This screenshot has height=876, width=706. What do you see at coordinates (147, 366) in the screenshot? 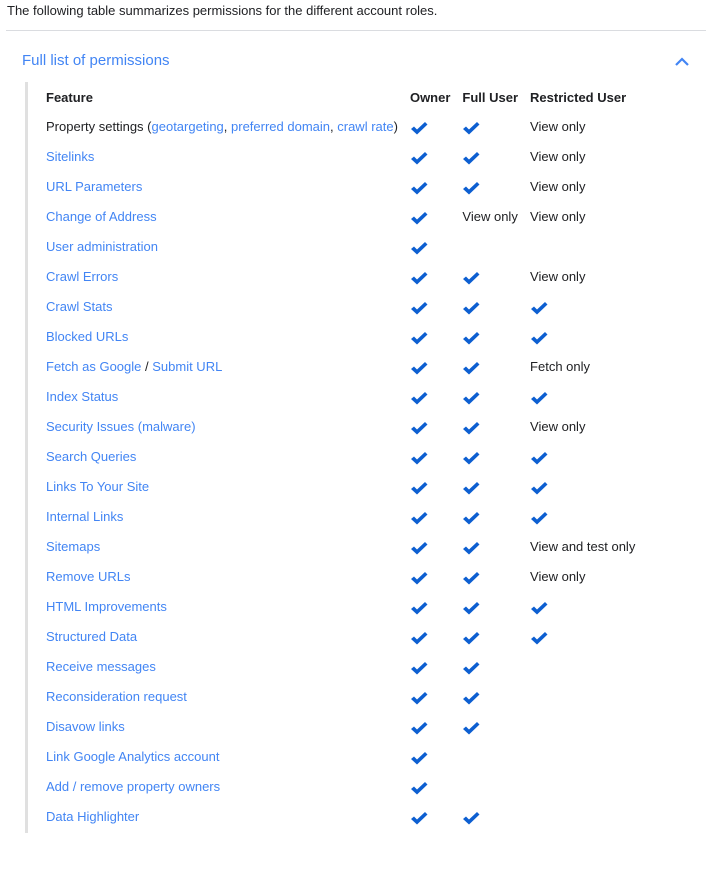
I see `feature-text: /` at bounding box center [147, 366].